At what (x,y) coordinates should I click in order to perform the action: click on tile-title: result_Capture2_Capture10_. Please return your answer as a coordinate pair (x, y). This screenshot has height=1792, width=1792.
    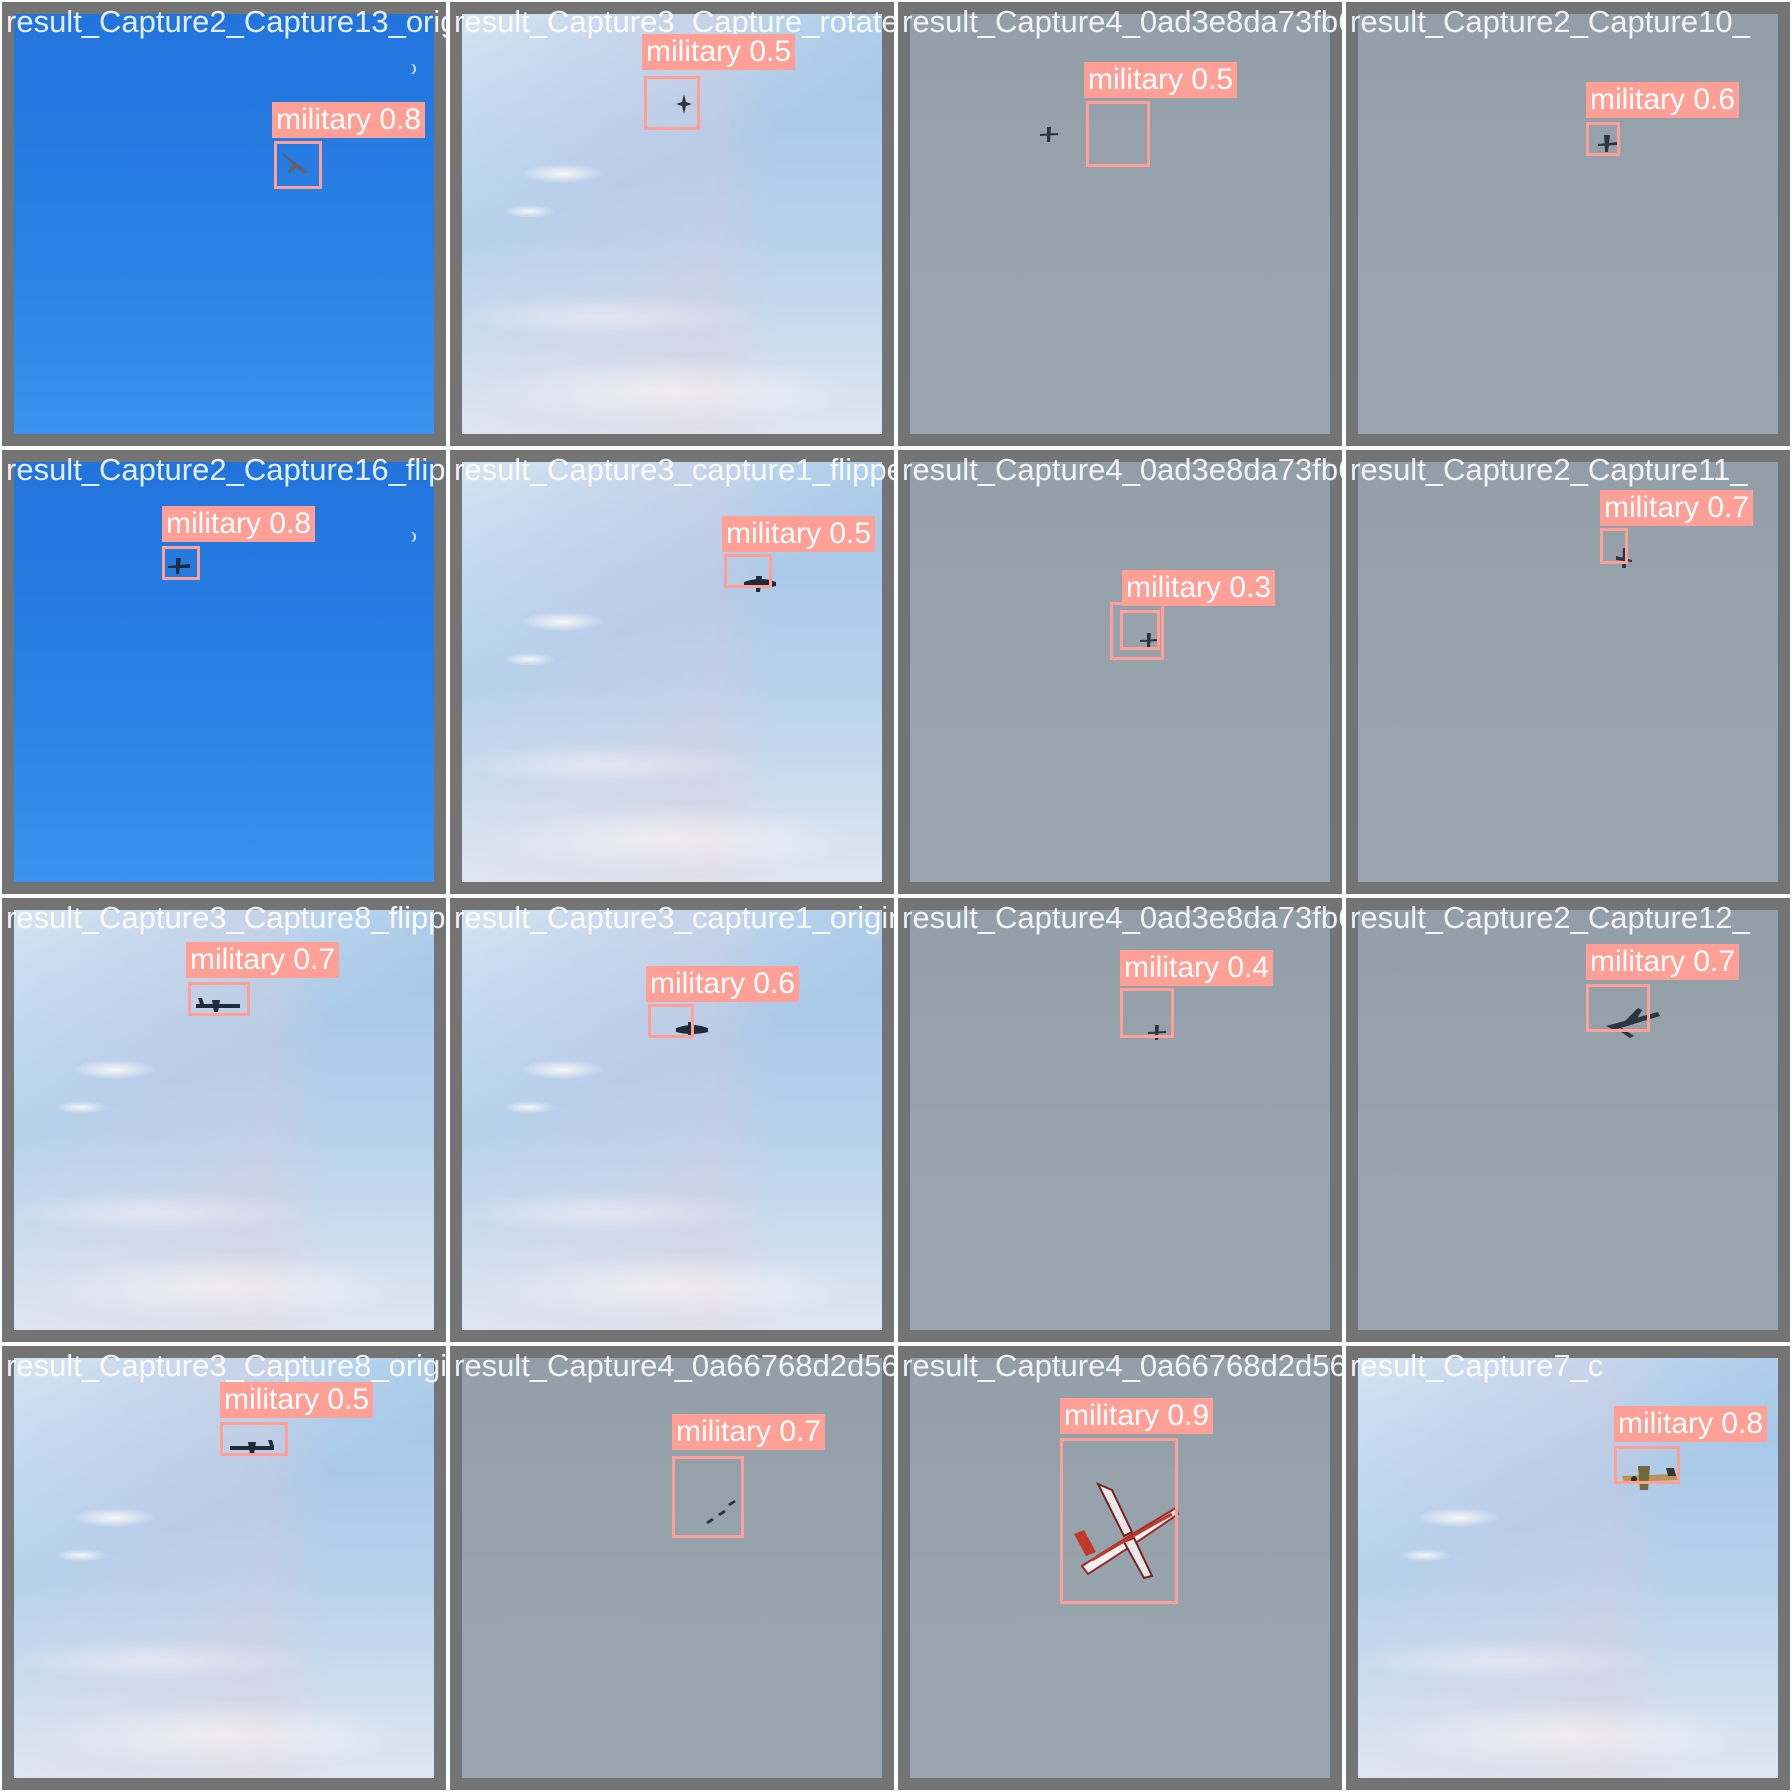
    Looking at the image, I should click on (1550, 21).